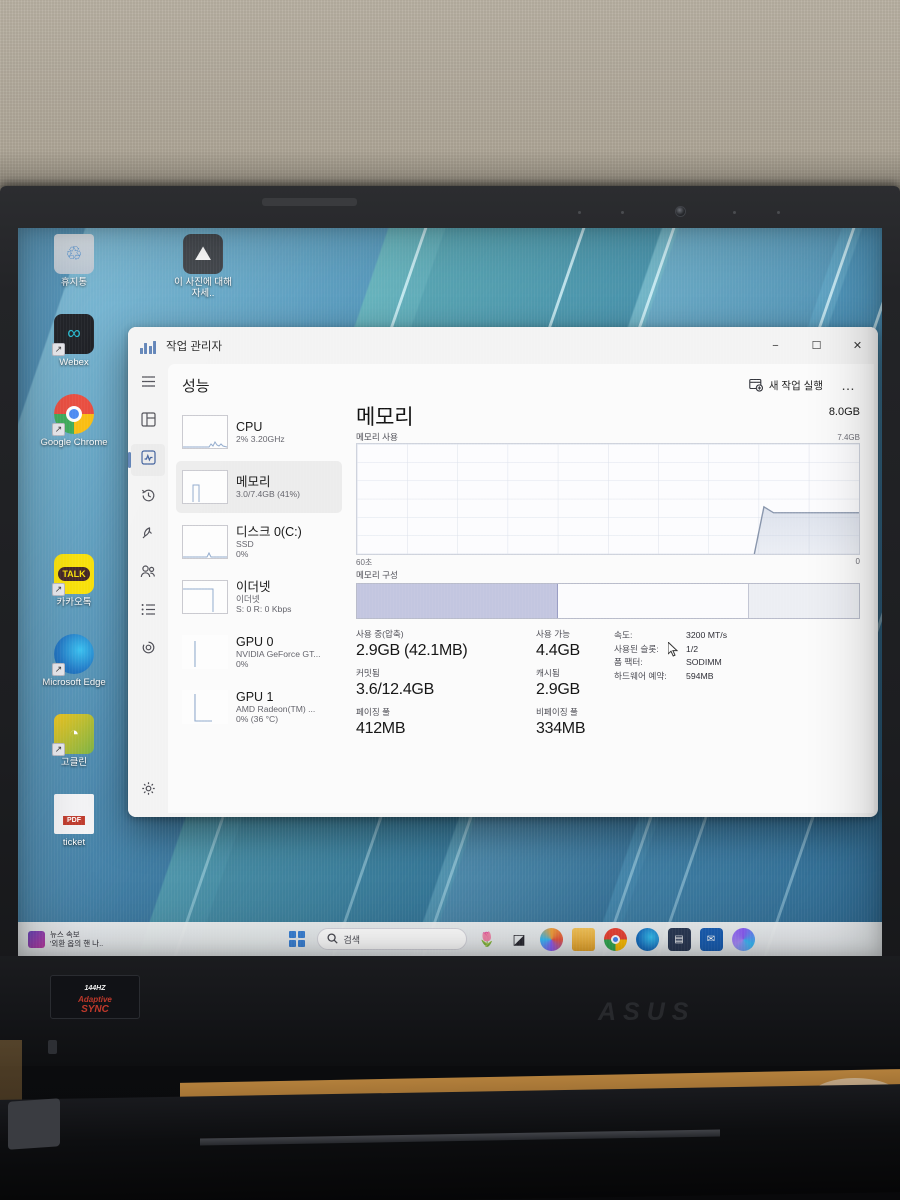 The width and height of the screenshot is (900, 1200). I want to click on stat-value: 3.6/12.4GB, so click(395, 689).